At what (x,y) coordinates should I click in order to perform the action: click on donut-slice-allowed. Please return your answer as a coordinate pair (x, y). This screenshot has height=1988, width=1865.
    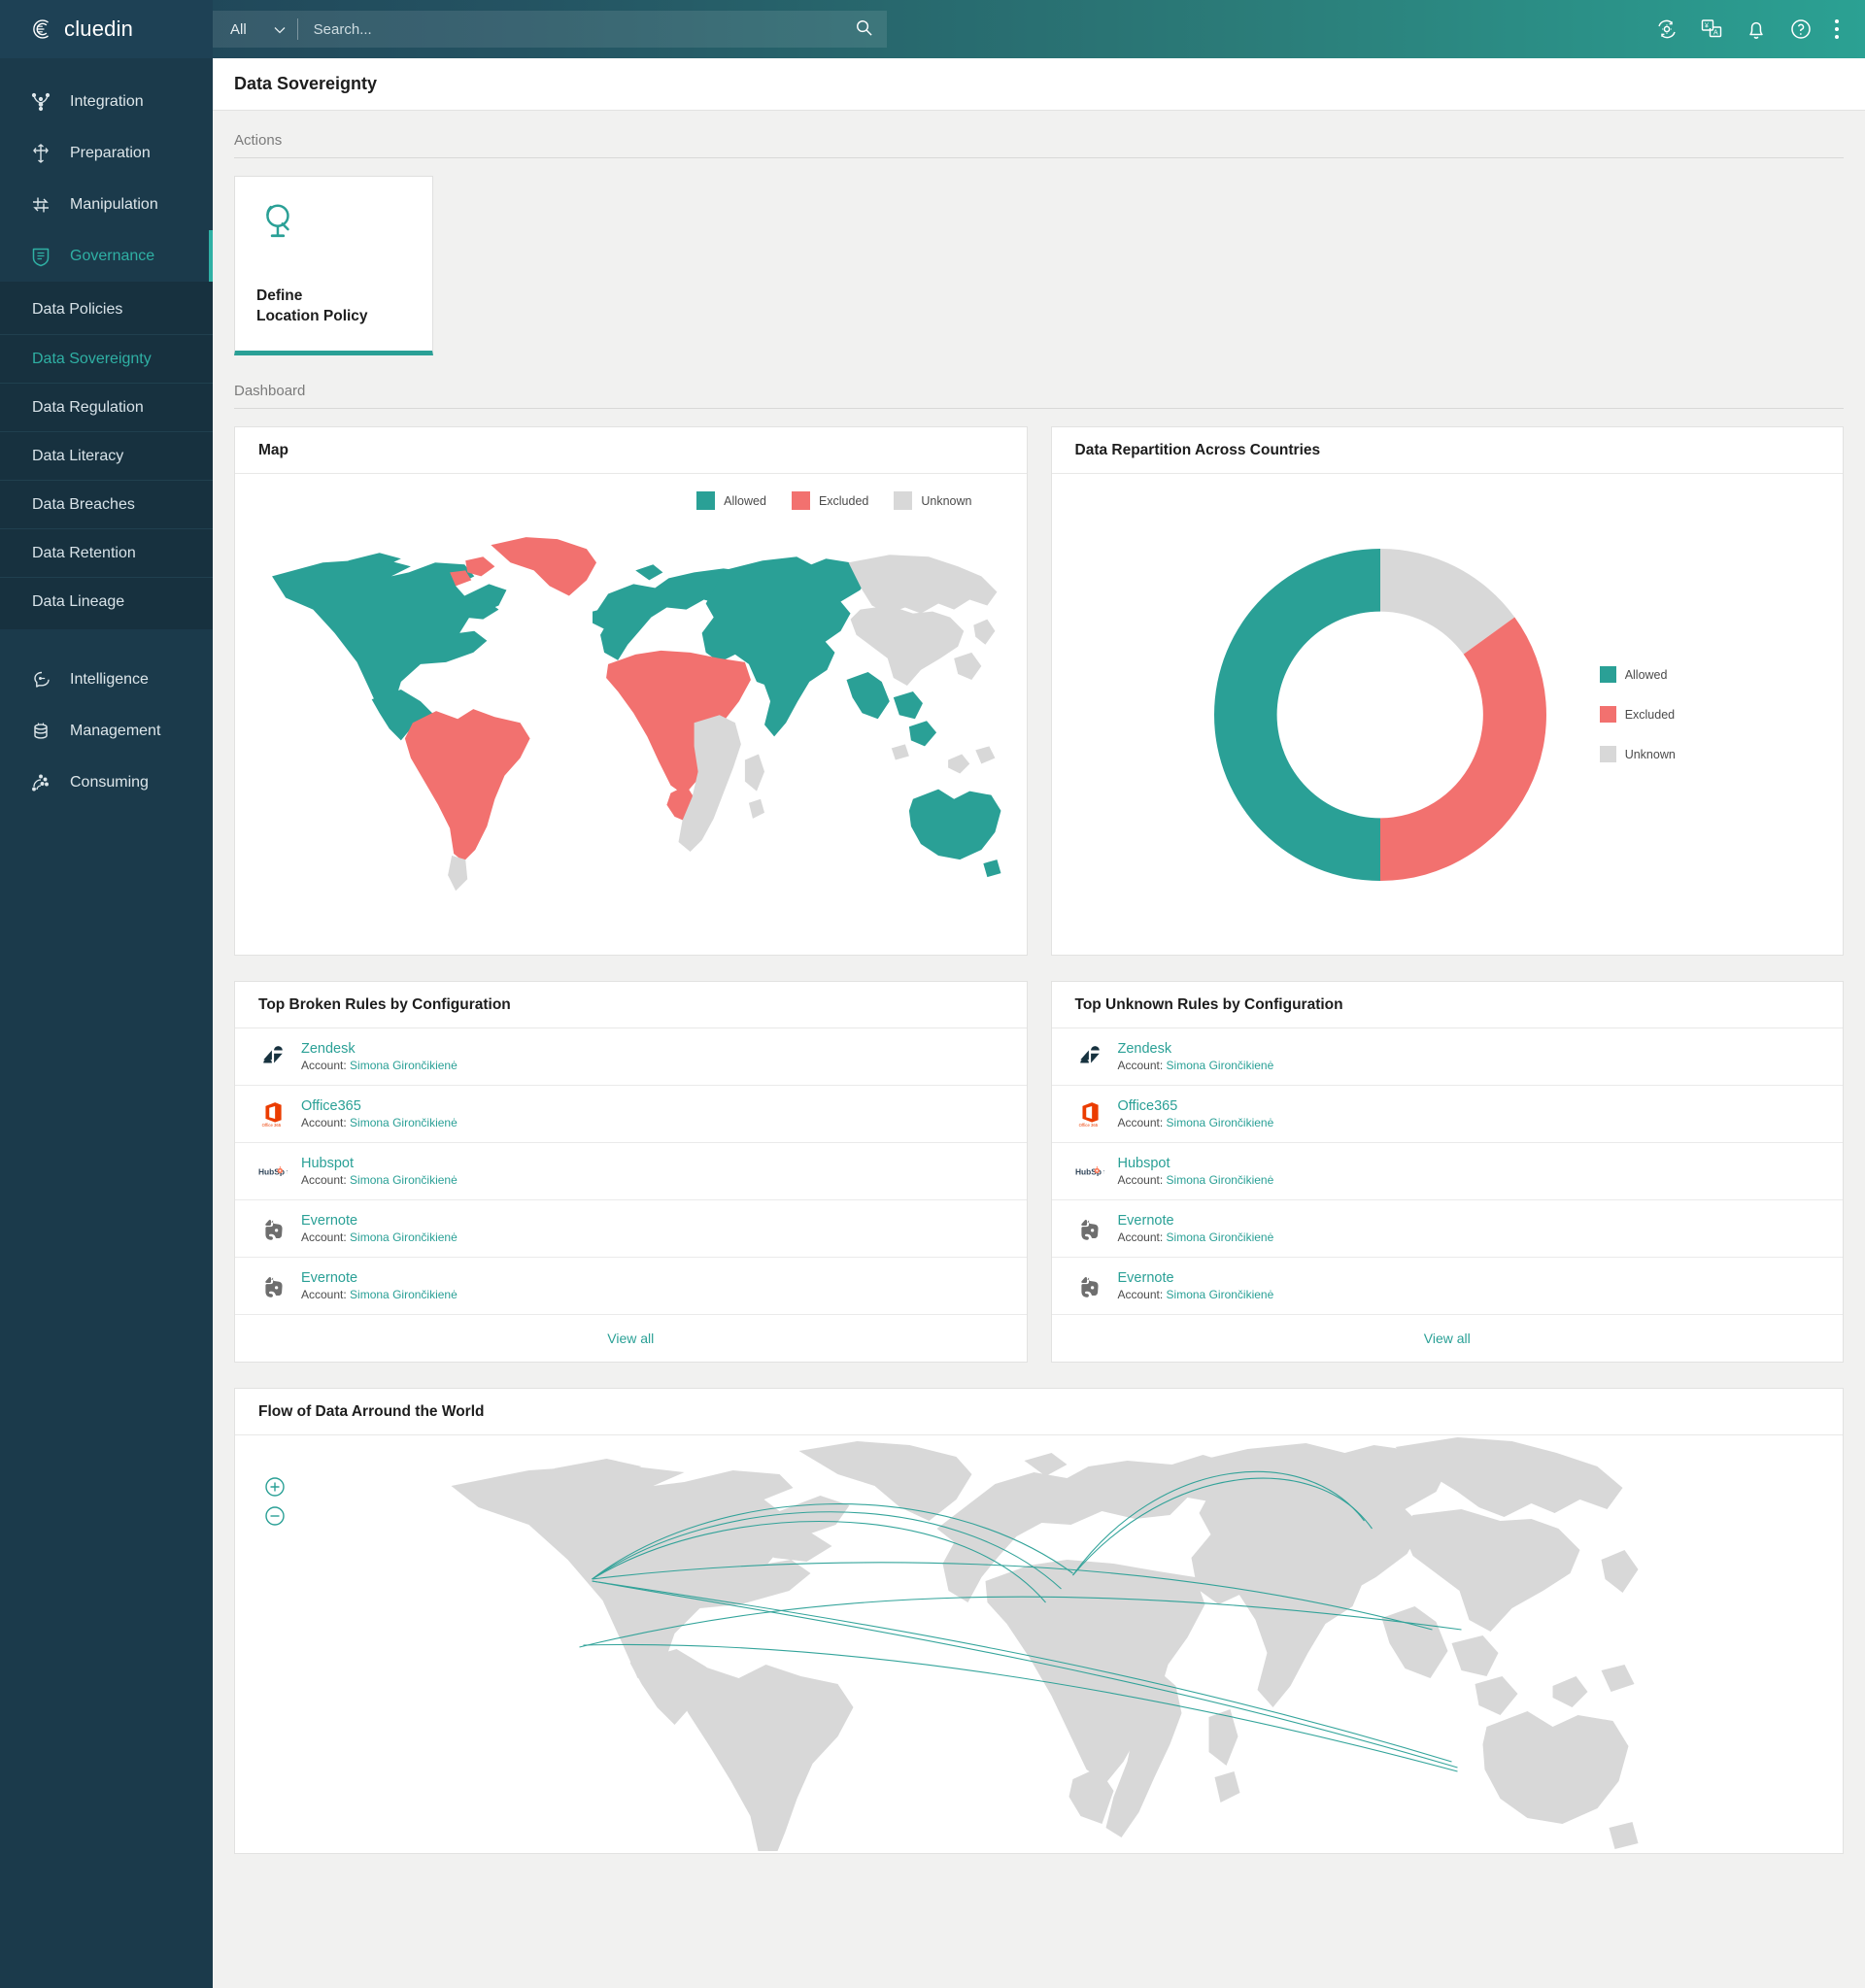
    Looking at the image, I should click on (1296, 714).